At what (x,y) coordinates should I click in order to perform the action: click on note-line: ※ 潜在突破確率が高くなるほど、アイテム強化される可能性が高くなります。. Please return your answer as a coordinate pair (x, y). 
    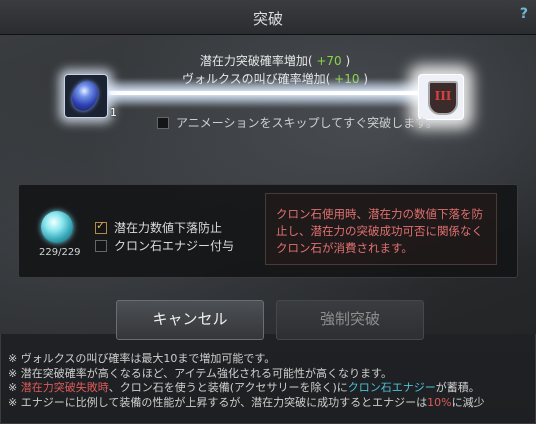
    Looking at the image, I should click on (200, 373).